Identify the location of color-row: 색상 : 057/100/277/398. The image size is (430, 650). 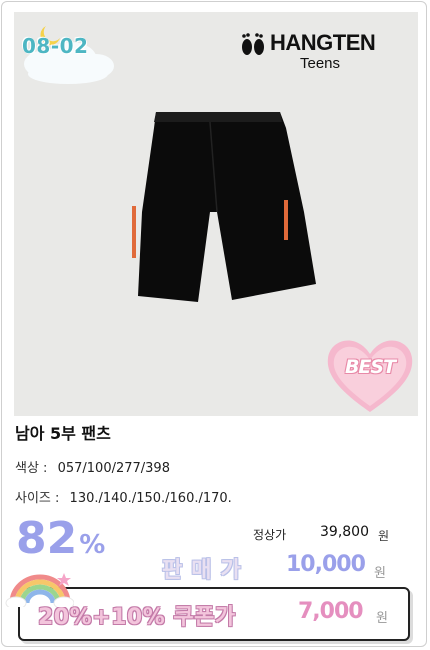
(92, 466).